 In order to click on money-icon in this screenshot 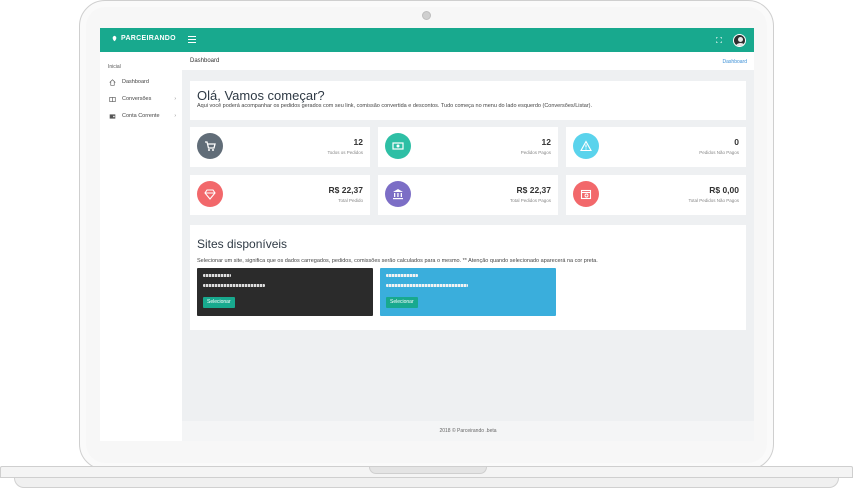, I will do `click(398, 146)`.